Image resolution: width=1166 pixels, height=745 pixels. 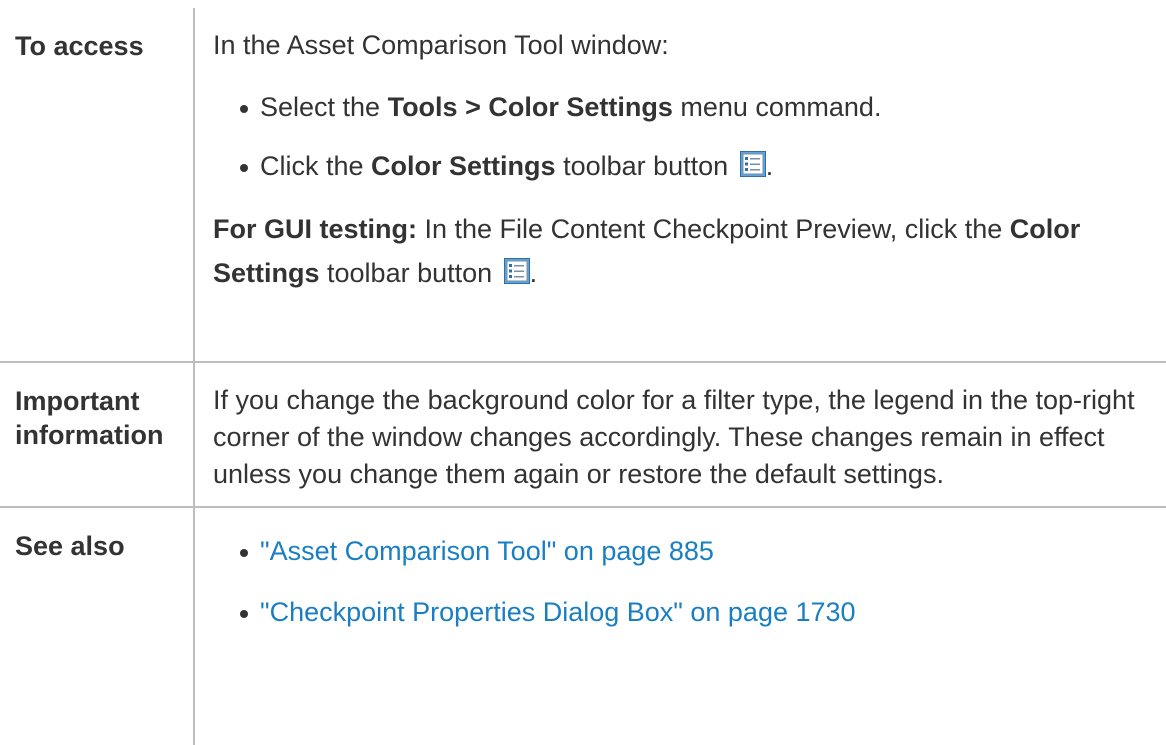 I want to click on see-also-item: "Asset Comparison Tool" on page 885, so click(x=696, y=551).